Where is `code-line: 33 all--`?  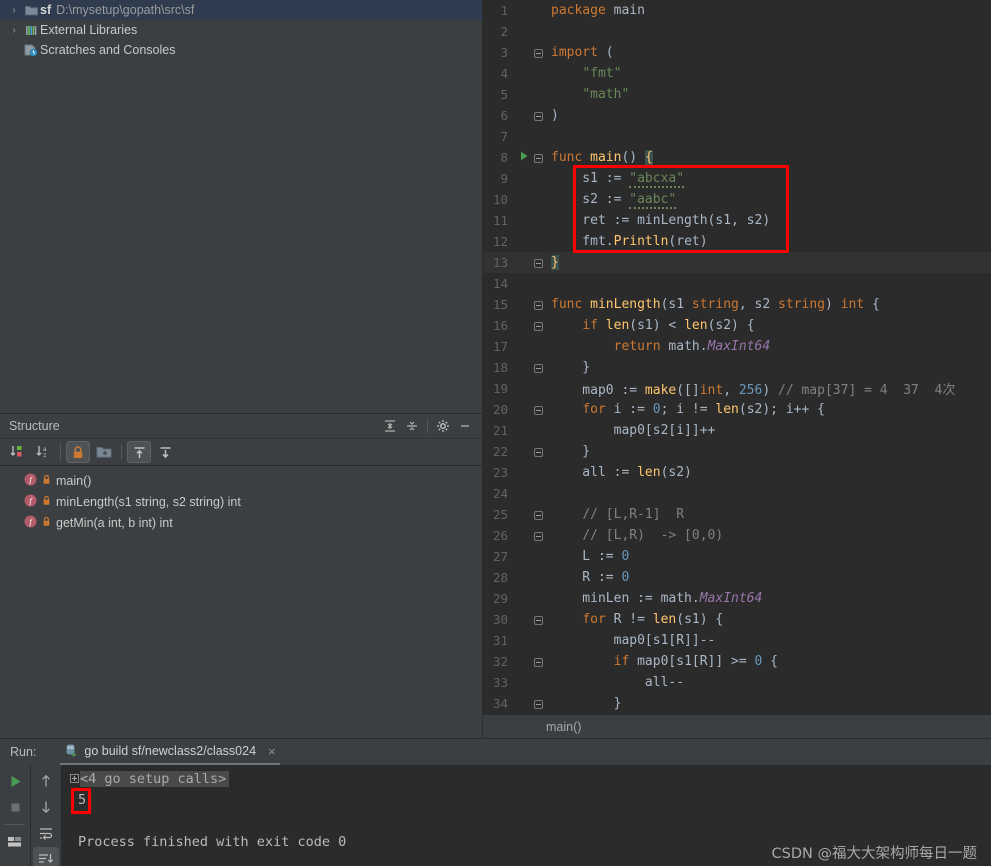 code-line: 33 all-- is located at coordinates (737, 682).